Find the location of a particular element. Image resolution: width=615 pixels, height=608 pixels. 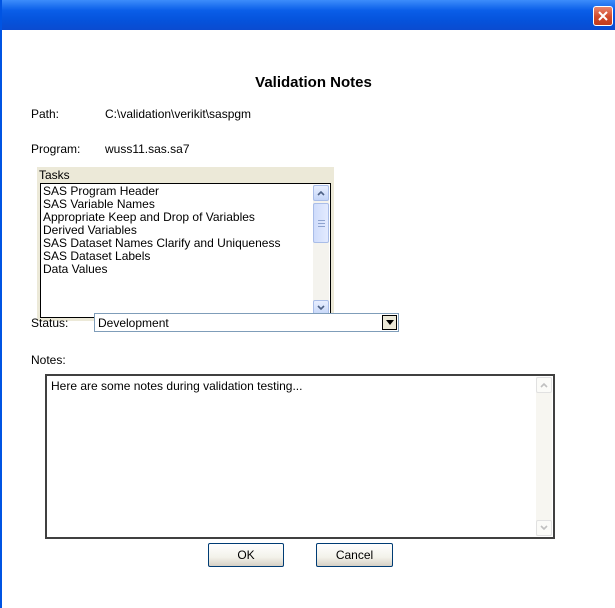

notes-scroll-down-button is located at coordinates (544, 528).